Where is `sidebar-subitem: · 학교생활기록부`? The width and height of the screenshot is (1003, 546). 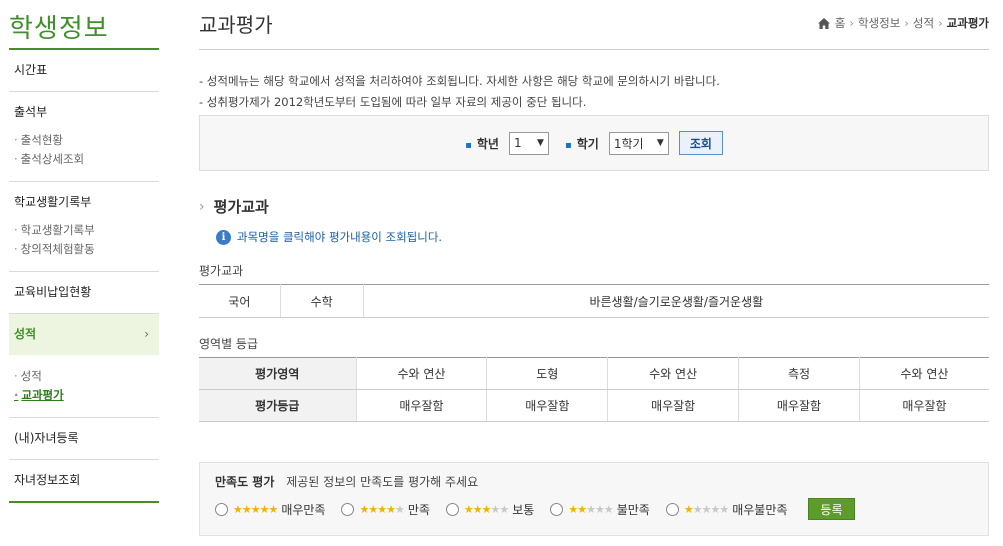
sidebar-subitem: · 학교생활기록부 is located at coordinates (86, 230).